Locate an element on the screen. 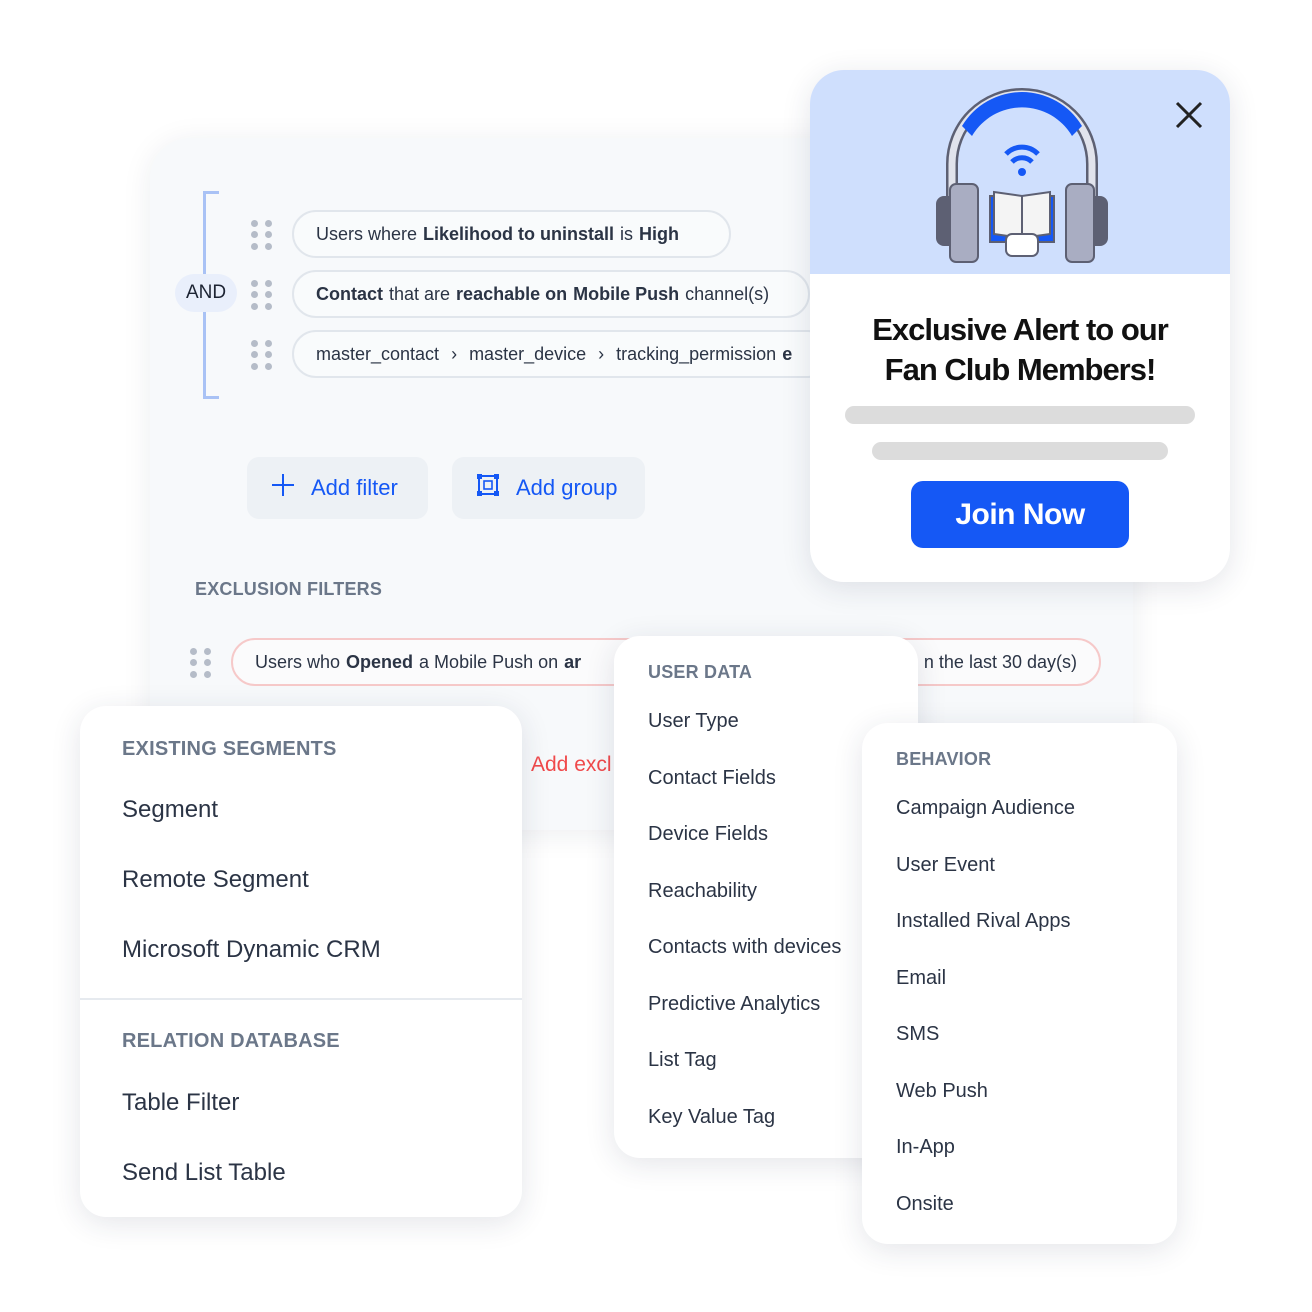 Image resolution: width=1312 pixels, height=1312 pixels. add-group-label: Add group is located at coordinates (567, 487).